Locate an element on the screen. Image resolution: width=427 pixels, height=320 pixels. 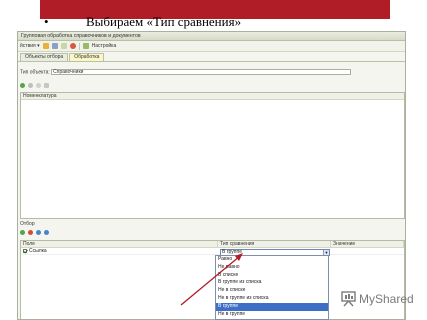
filter-label: Отбор is located at coordinates (27, 224).